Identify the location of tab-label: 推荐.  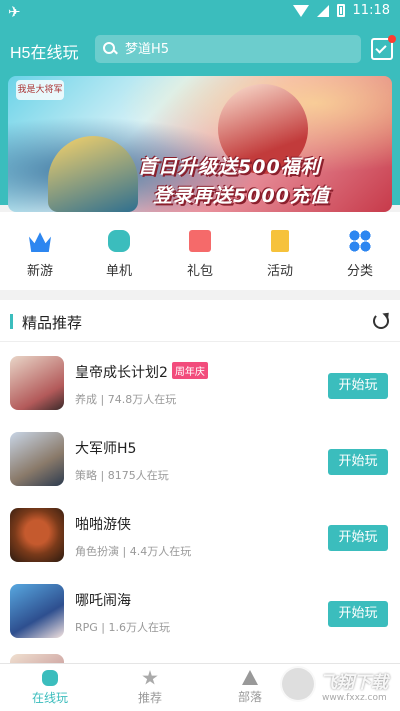
(149, 698).